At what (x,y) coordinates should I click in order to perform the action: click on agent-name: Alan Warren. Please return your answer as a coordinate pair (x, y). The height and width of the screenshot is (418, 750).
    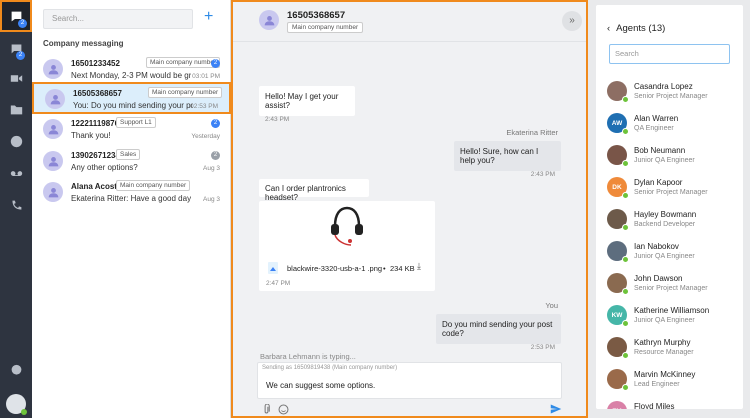
    Looking at the image, I should click on (656, 118).